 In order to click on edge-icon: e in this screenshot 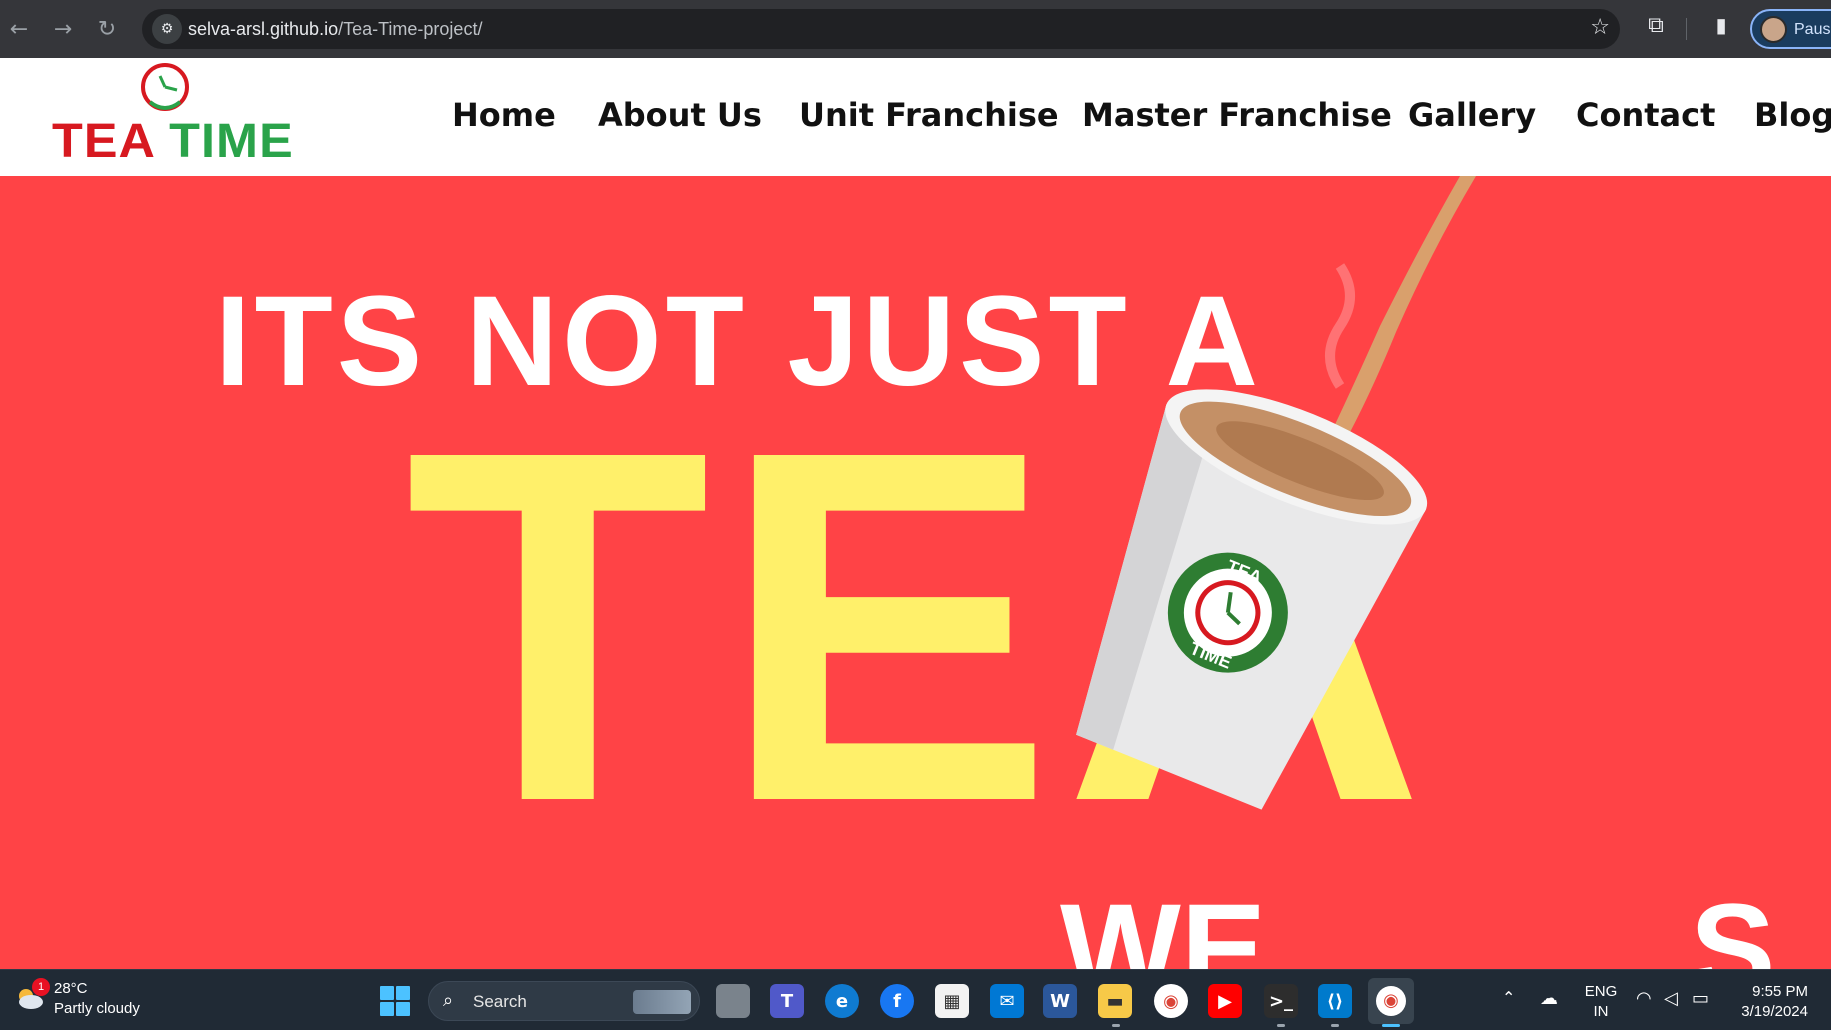, I will do `click(842, 1001)`.